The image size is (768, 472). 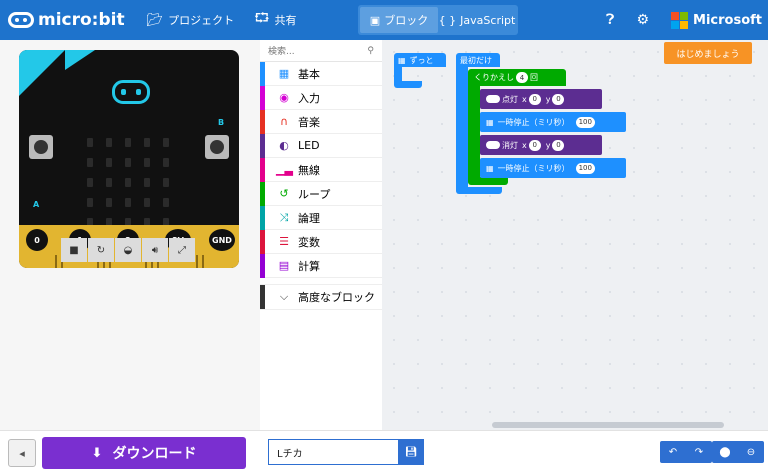 What do you see at coordinates (182, 250) in the screenshot?
I see `fullscreen-icon: ⤢` at bounding box center [182, 250].